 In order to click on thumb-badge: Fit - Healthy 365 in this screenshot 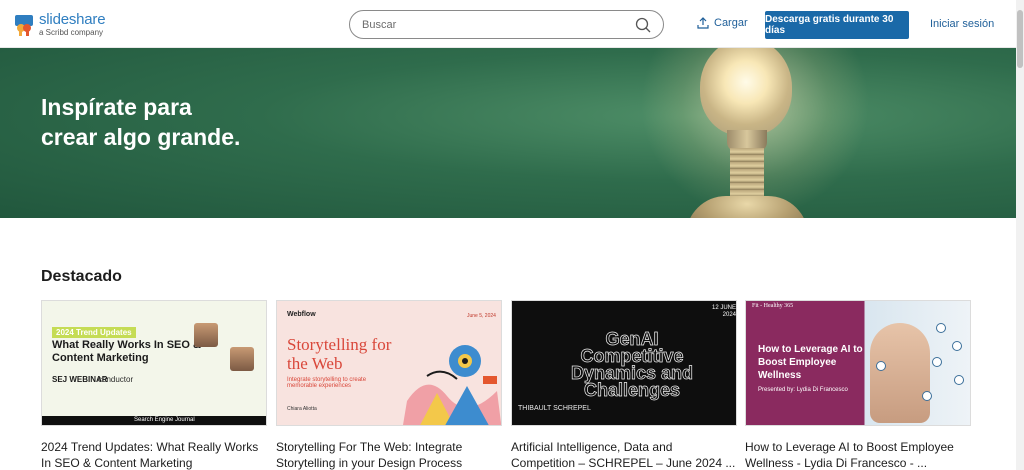, I will do `click(773, 306)`.